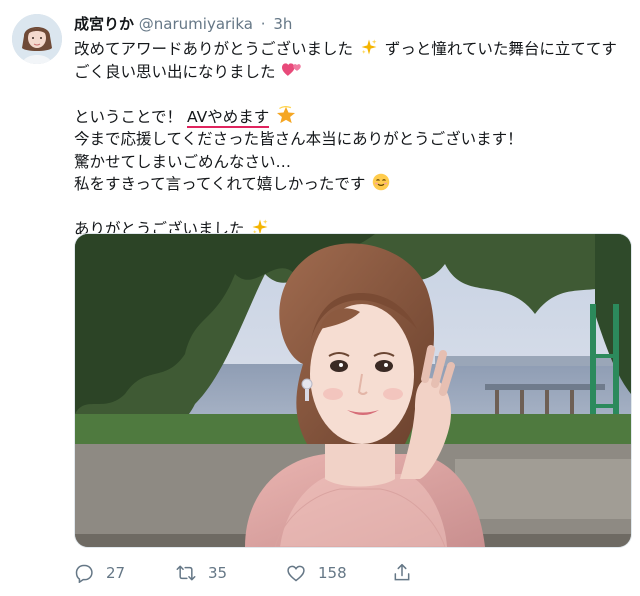 The height and width of the screenshot is (596, 640). Describe the element at coordinates (218, 573) in the screenshot. I see `retweet-count: 35` at that location.